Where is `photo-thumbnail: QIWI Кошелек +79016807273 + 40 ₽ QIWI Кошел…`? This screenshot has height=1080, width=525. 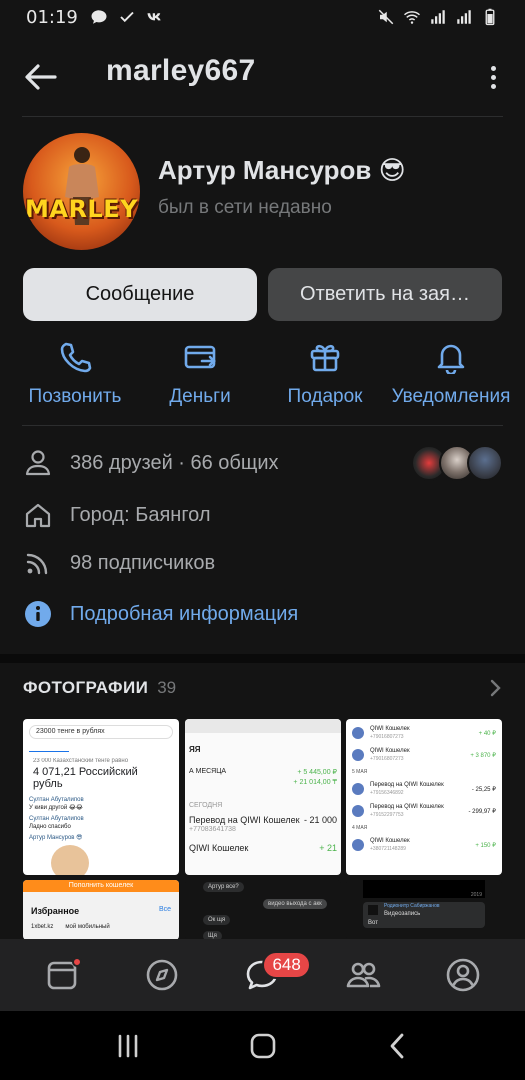 photo-thumbnail: QIWI Кошелек +79016807273 + 40 ₽ QIWI Кошел… is located at coordinates (424, 797).